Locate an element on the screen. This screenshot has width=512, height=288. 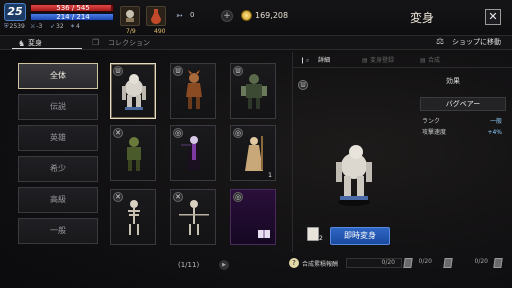
effect-row: ランク 一般 is located at coordinates (462, 121).